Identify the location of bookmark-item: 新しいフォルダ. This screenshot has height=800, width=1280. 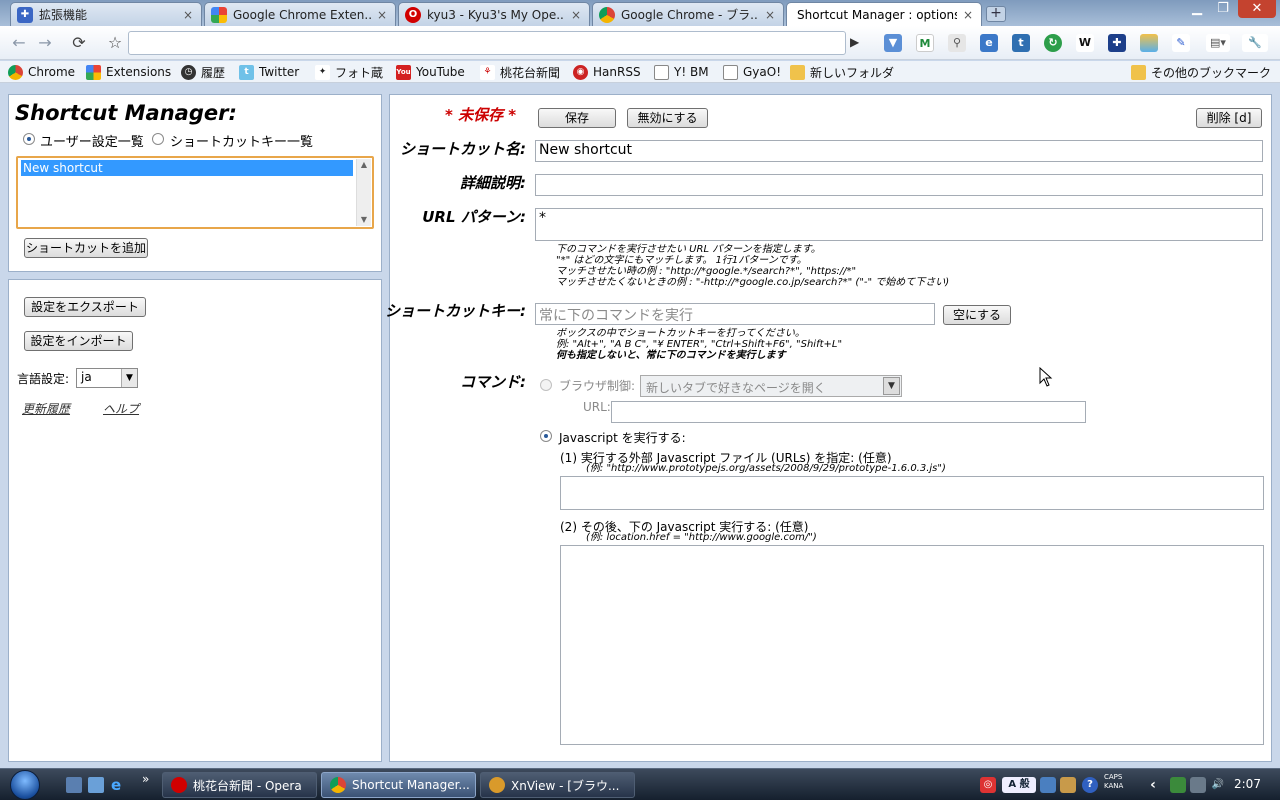
(842, 72).